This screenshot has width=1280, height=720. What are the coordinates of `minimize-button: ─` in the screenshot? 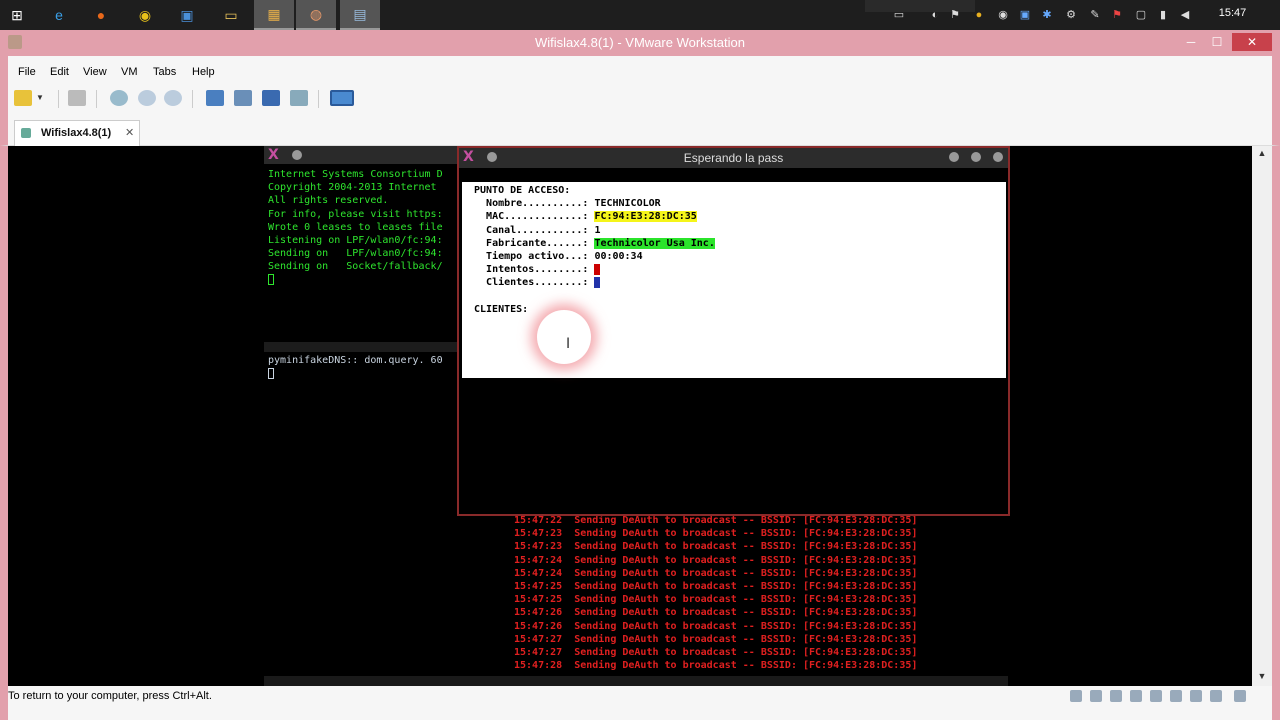 It's located at (1191, 42).